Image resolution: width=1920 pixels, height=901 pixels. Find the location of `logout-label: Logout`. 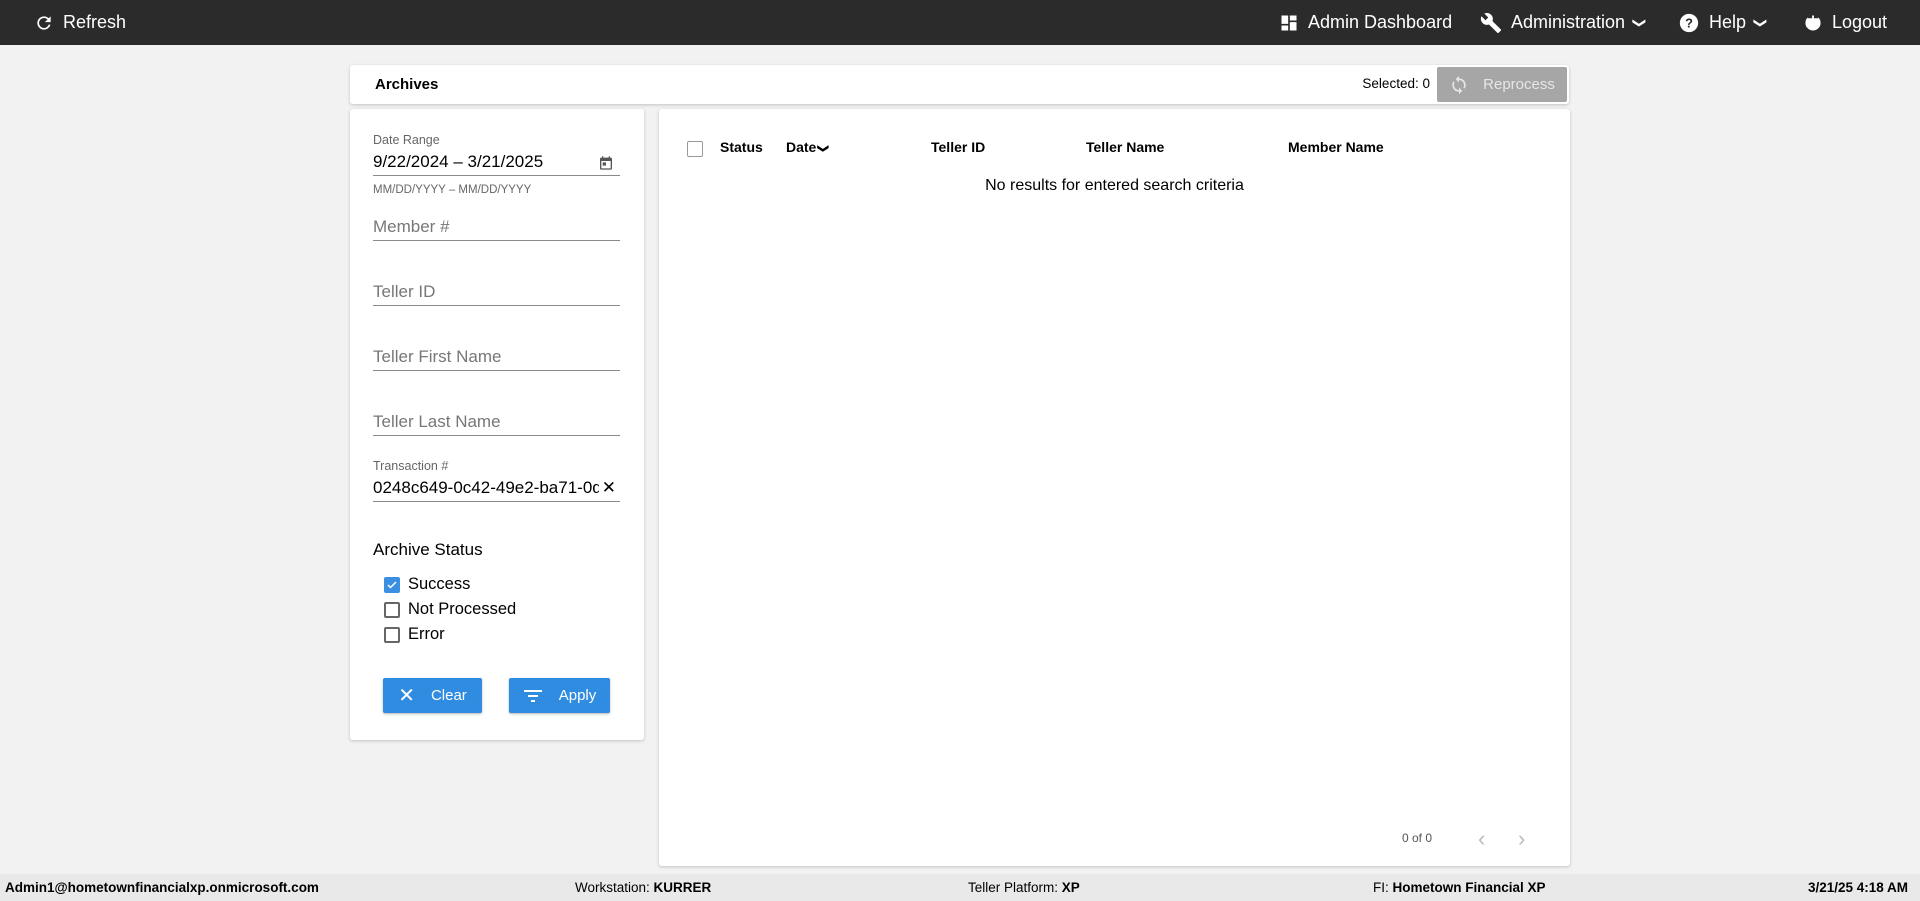

logout-label: Logout is located at coordinates (1860, 22).